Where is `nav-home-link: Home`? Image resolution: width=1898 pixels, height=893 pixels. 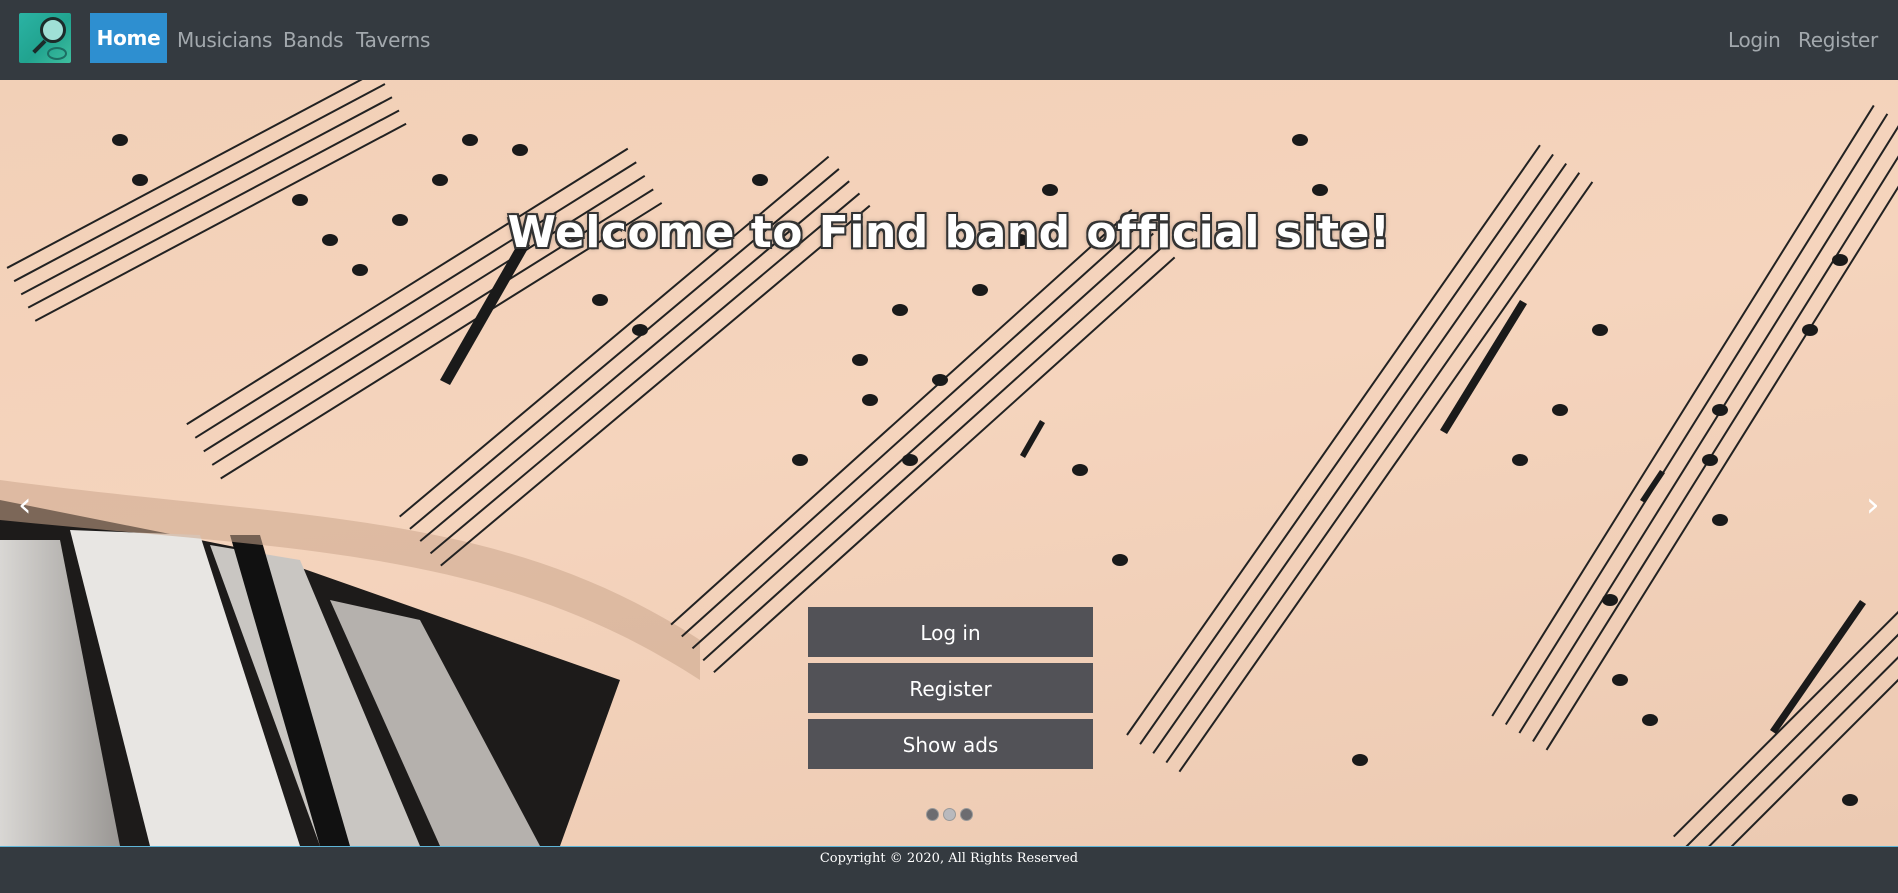 nav-home-link: Home is located at coordinates (128, 38).